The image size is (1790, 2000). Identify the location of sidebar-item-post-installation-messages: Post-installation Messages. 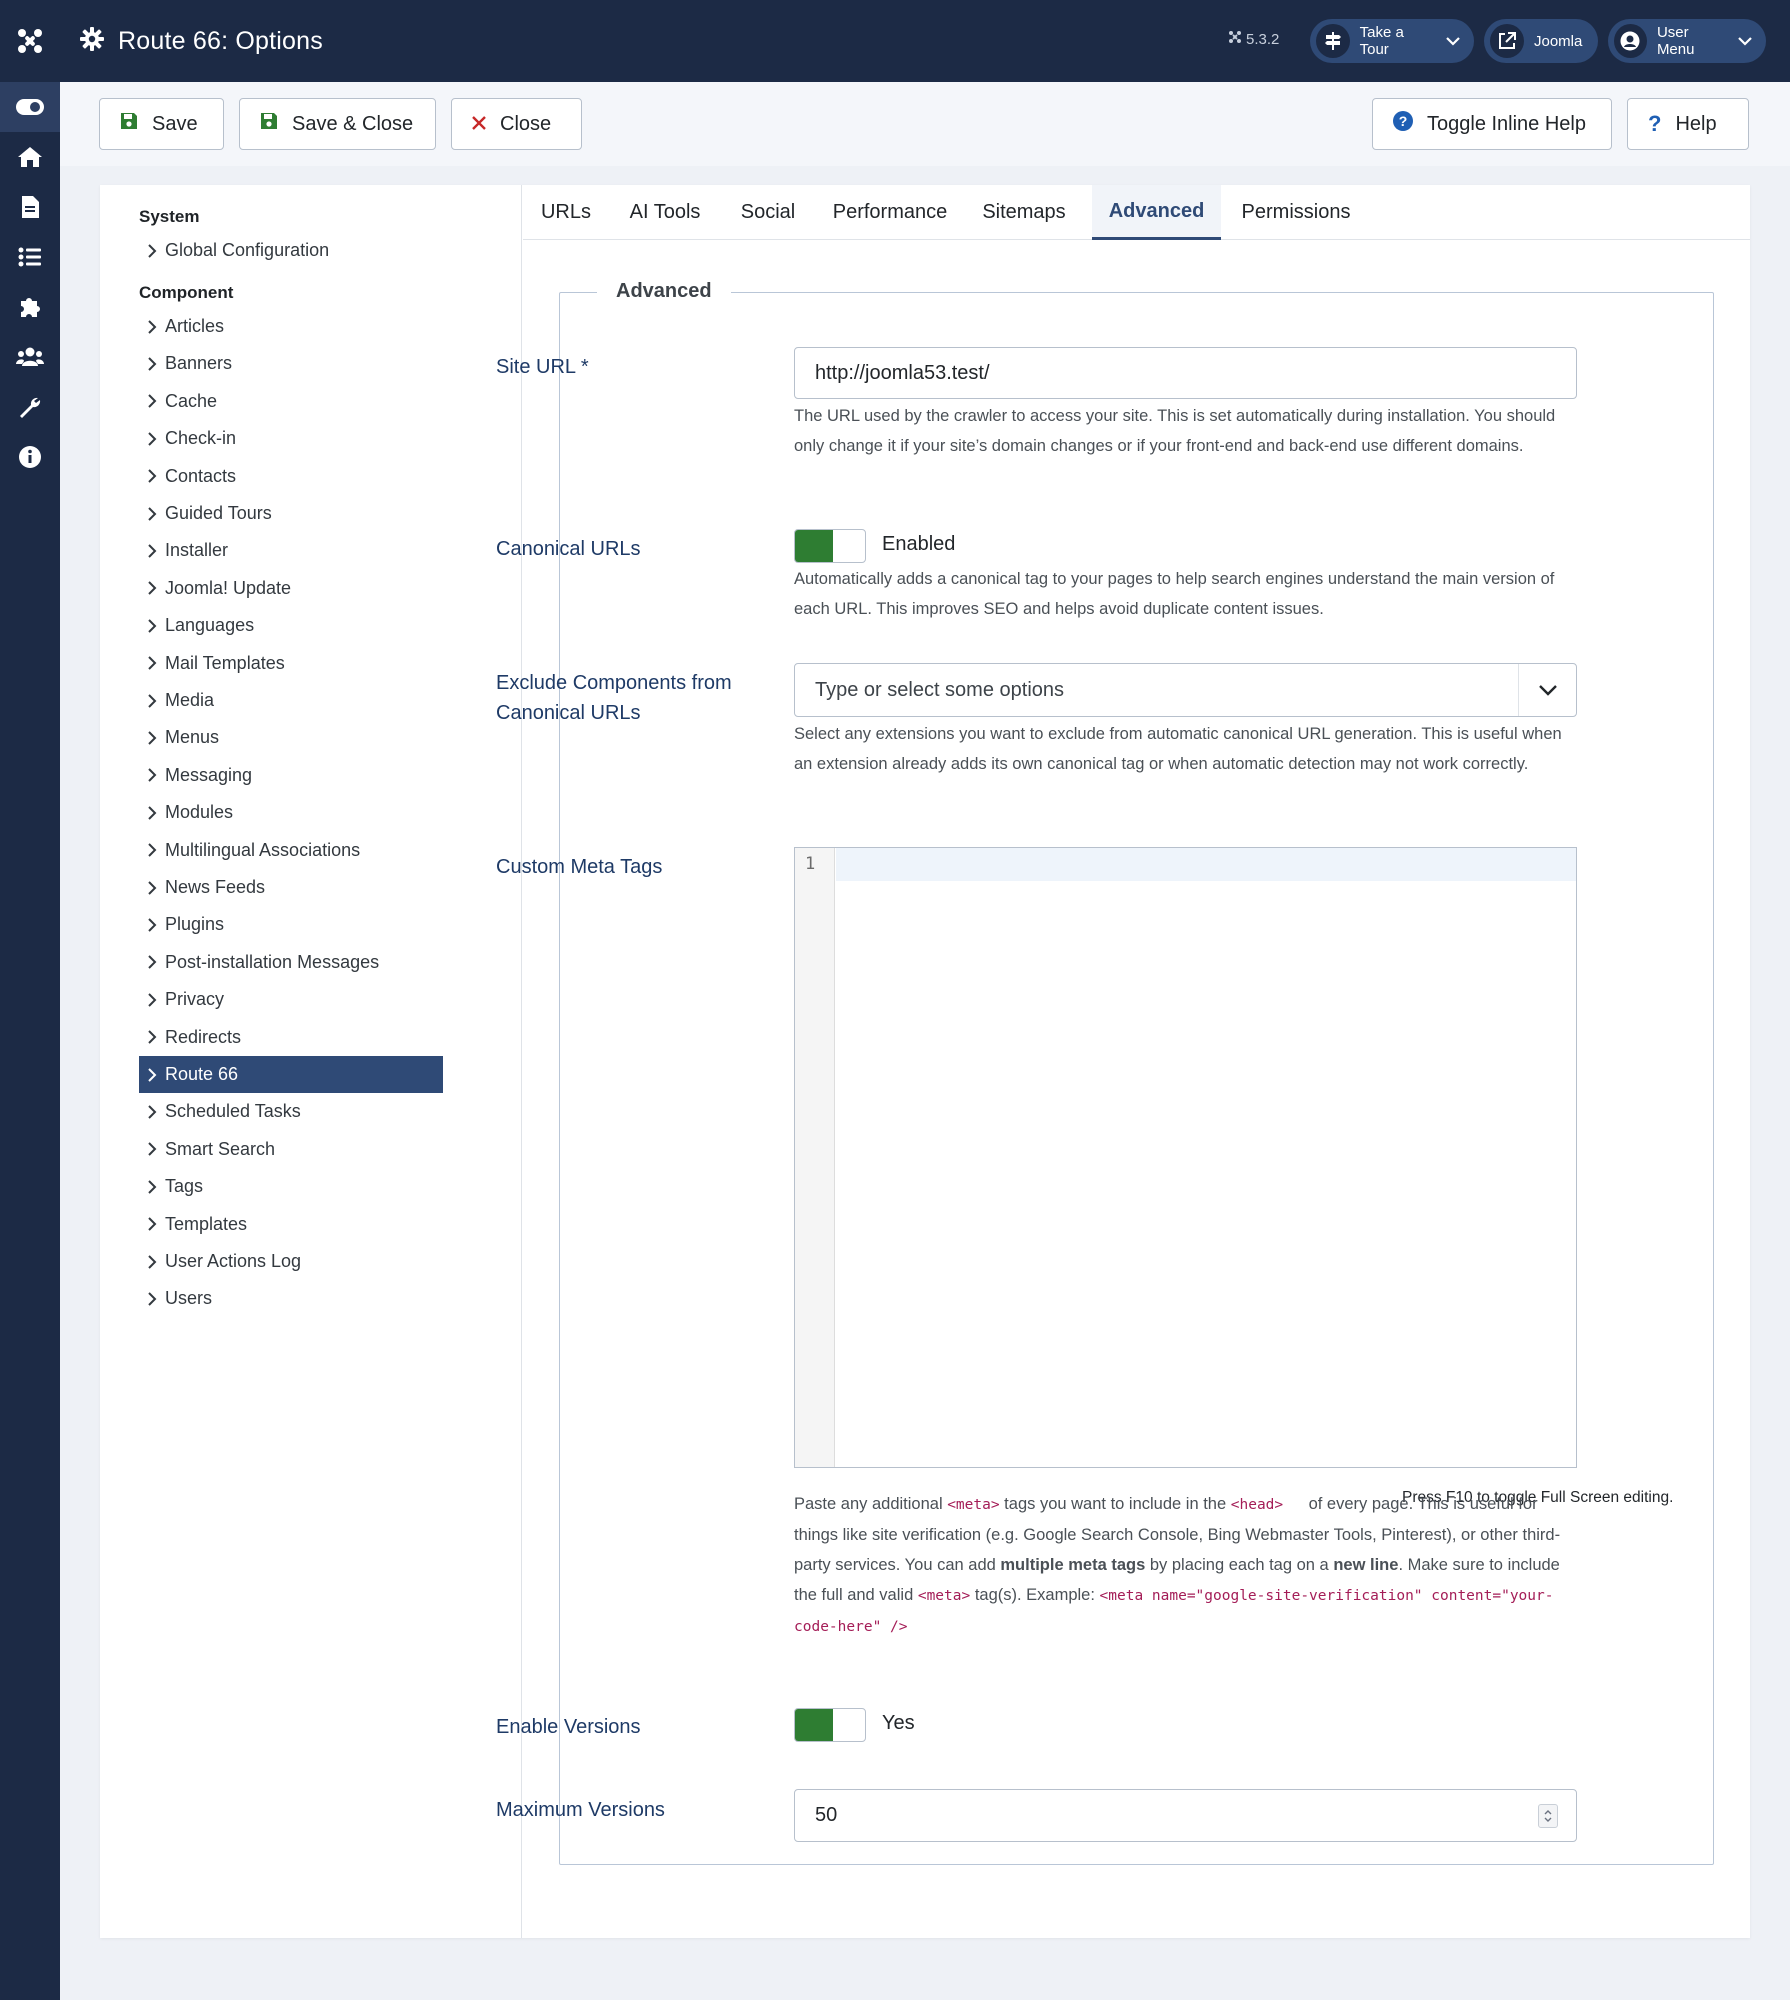
(291, 962).